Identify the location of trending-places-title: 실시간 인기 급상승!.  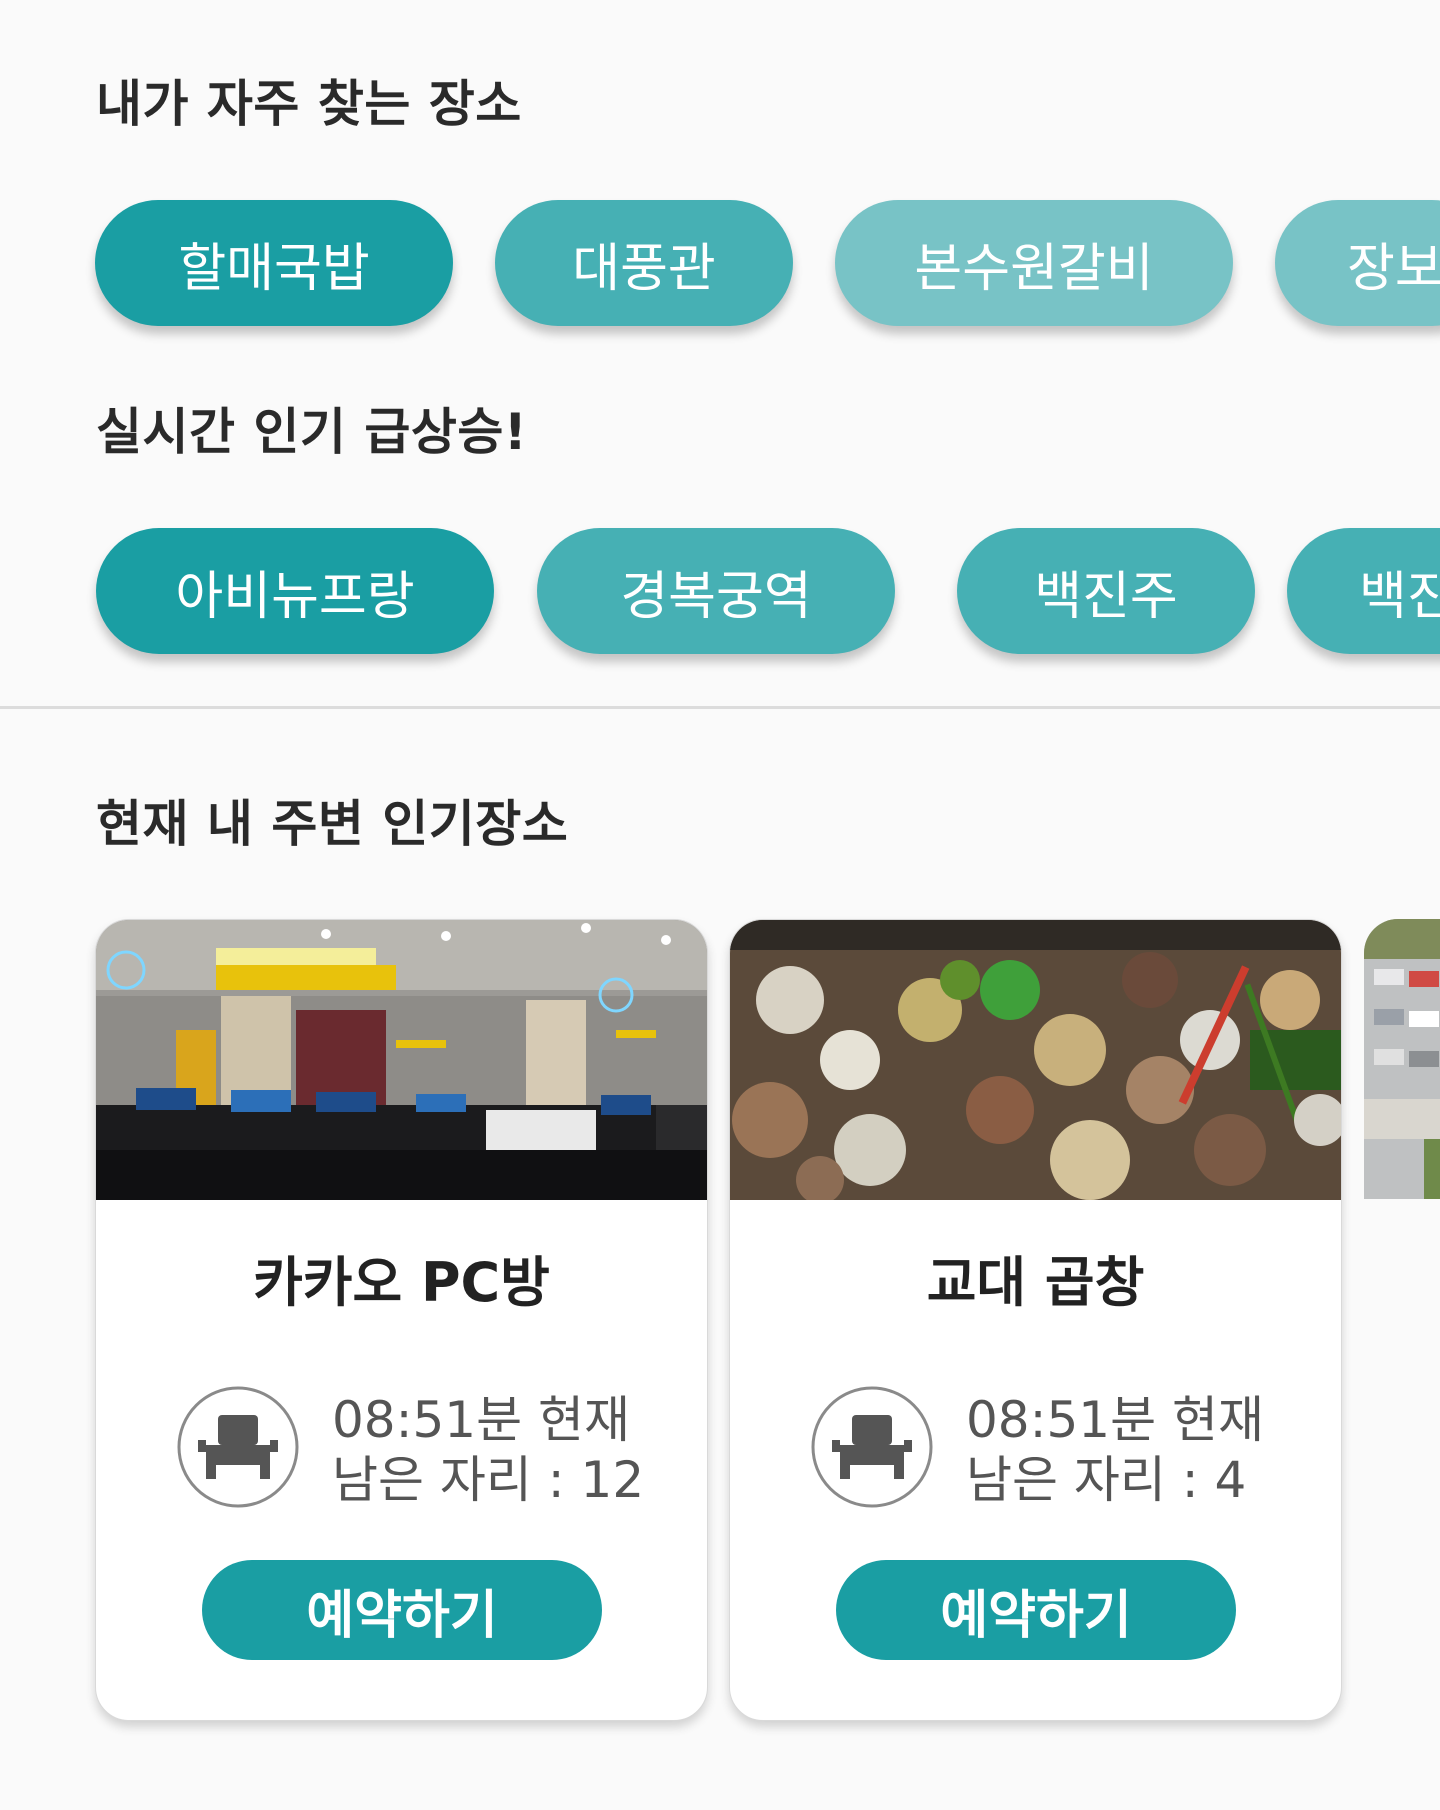
(312, 432).